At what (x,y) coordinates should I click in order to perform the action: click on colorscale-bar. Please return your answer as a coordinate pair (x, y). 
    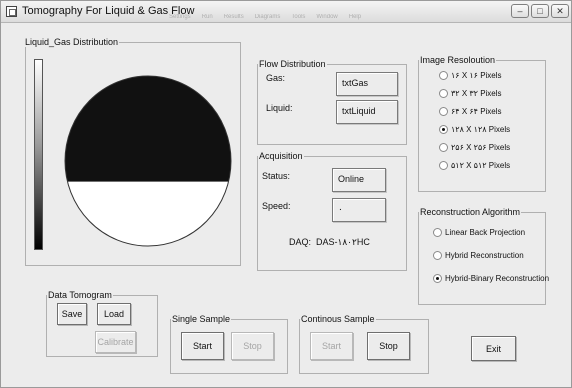
    Looking at the image, I should click on (38, 154).